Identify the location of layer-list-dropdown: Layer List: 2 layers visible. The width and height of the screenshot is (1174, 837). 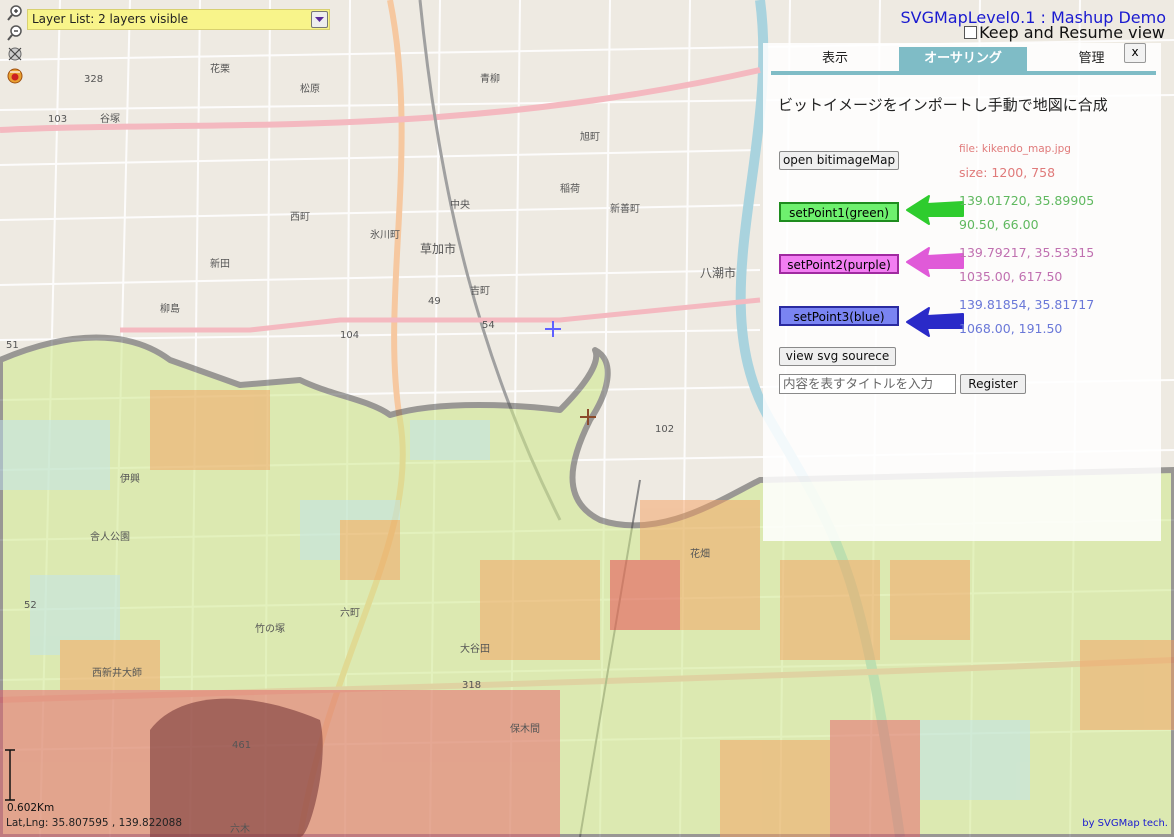
(178, 19).